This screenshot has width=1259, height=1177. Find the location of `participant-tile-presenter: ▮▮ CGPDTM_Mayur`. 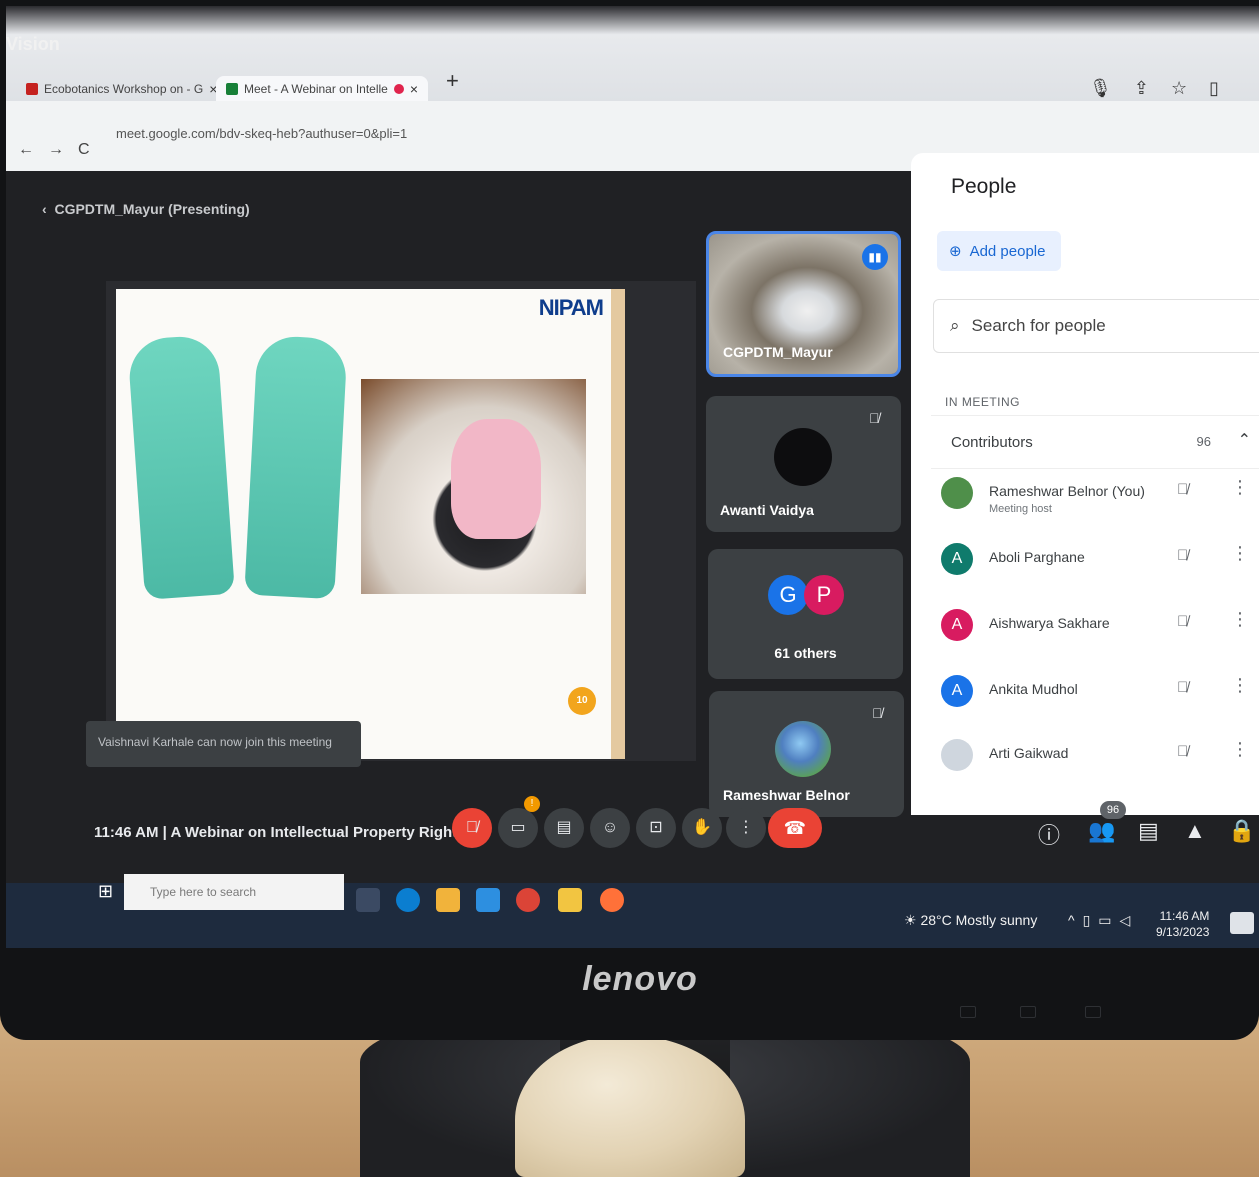

participant-tile-presenter: ▮▮ CGPDTM_Mayur is located at coordinates (803, 304).